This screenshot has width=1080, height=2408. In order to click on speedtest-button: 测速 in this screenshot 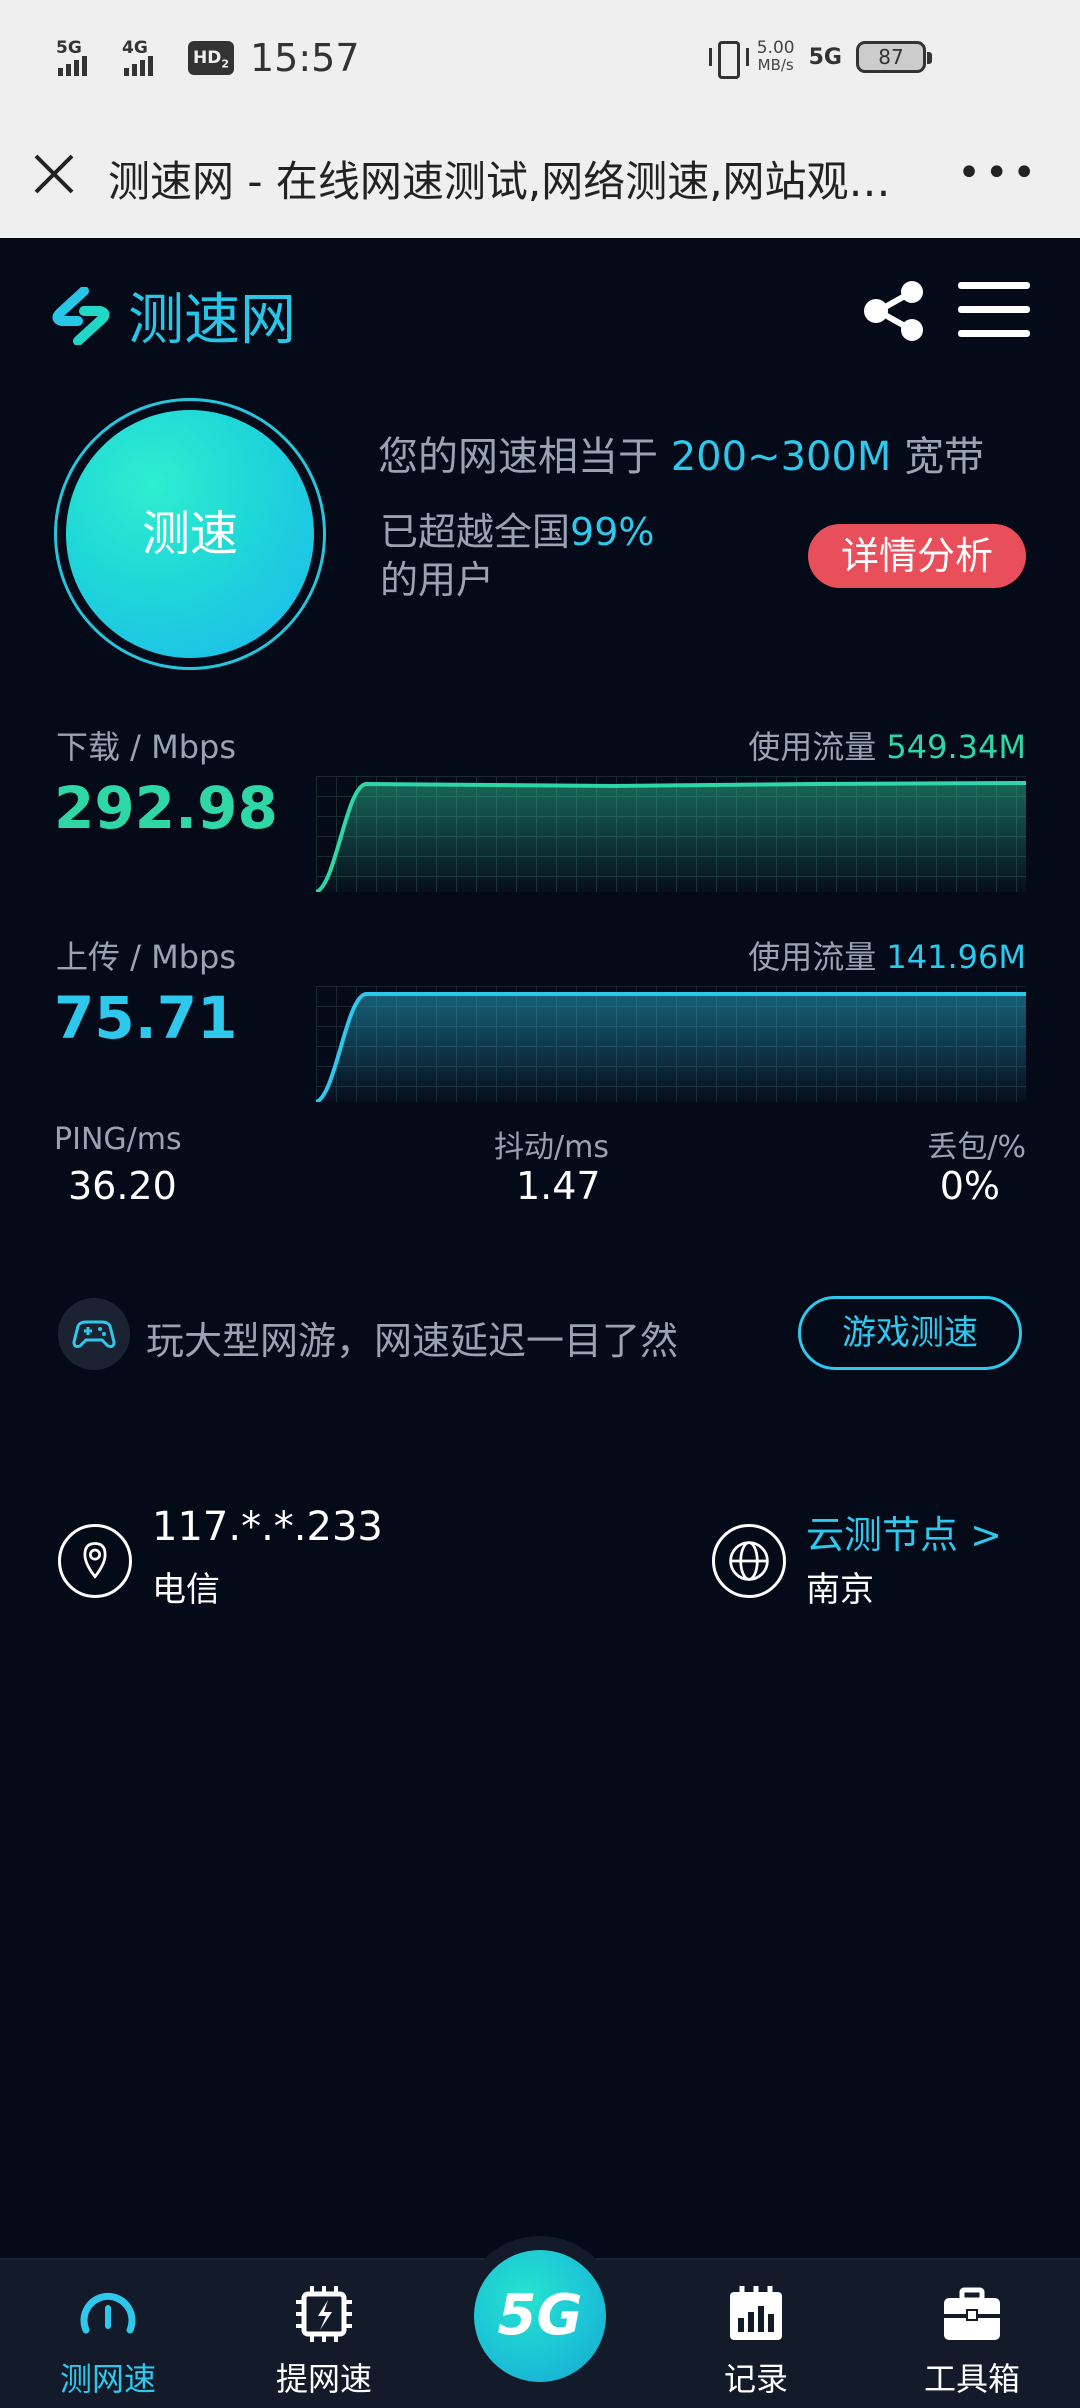, I will do `click(190, 534)`.